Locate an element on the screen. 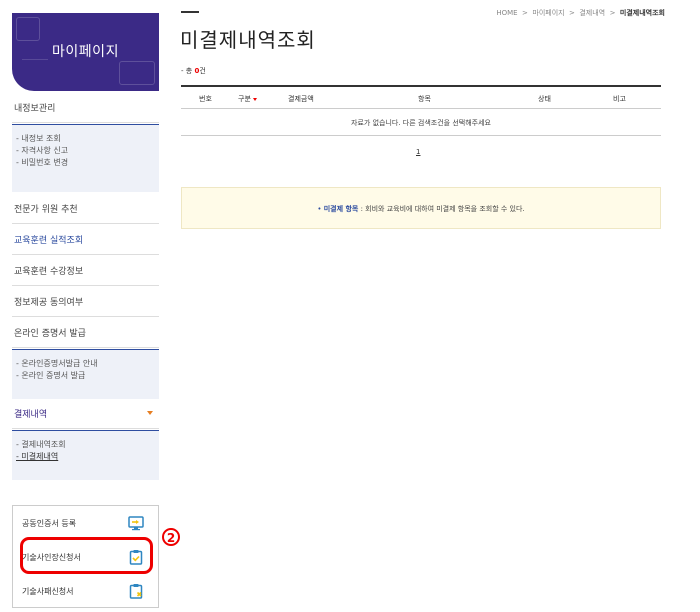 This screenshot has width=700, height=612. sidebar-item-consent: 정보제공 동의여부 is located at coordinates (85, 301).